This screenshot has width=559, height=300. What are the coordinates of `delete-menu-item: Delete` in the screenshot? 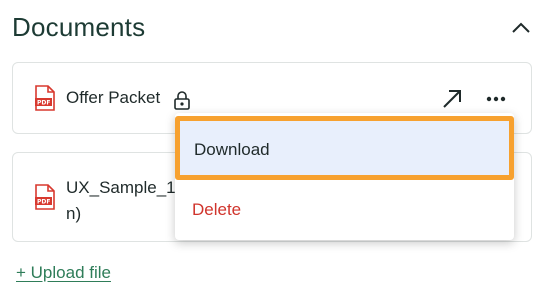 It's located at (344, 210).